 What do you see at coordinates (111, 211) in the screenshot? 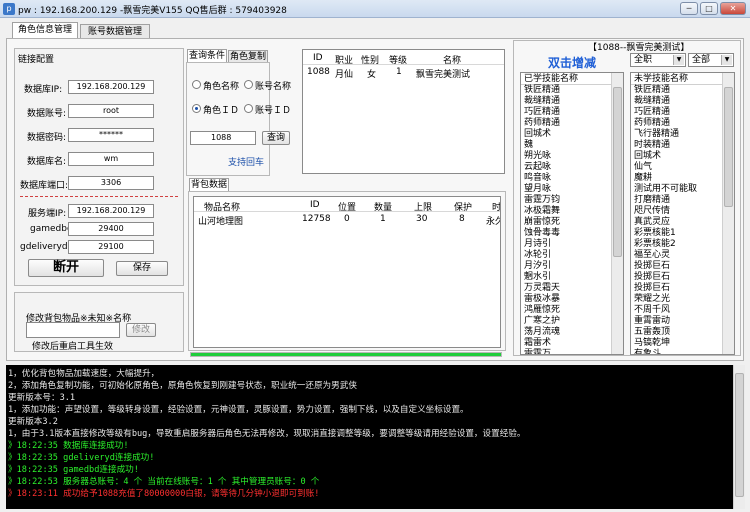
I see `server-ip-input: 192.168.200.129` at bounding box center [111, 211].